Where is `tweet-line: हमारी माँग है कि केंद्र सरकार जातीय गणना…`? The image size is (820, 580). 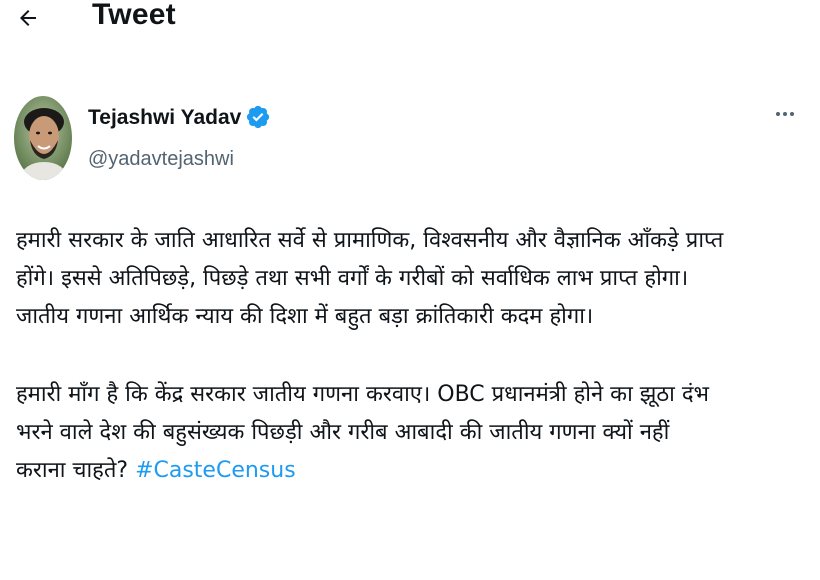
tweet-line: हमारी माँग है कि केंद्र सरकार जातीय गणना… is located at coordinates (363, 394).